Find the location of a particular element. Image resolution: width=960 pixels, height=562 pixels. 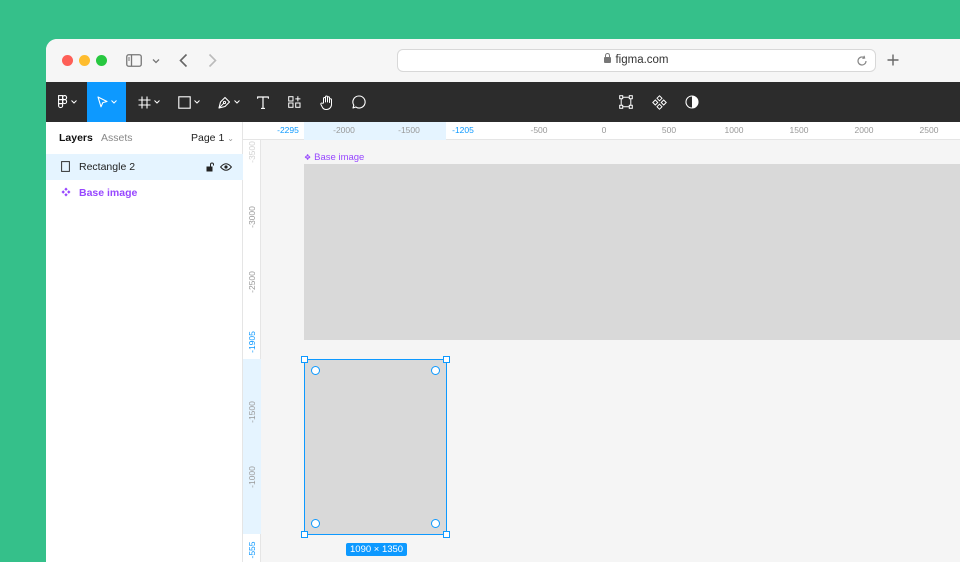

move-icon is located at coordinates (102, 102).